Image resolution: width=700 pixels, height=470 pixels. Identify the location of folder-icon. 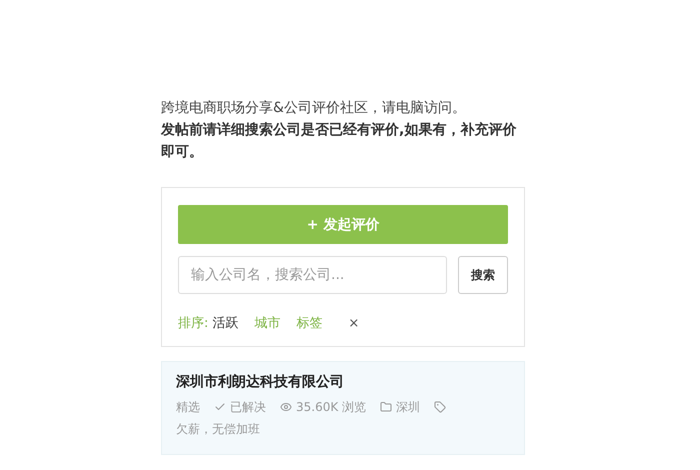
(386, 407).